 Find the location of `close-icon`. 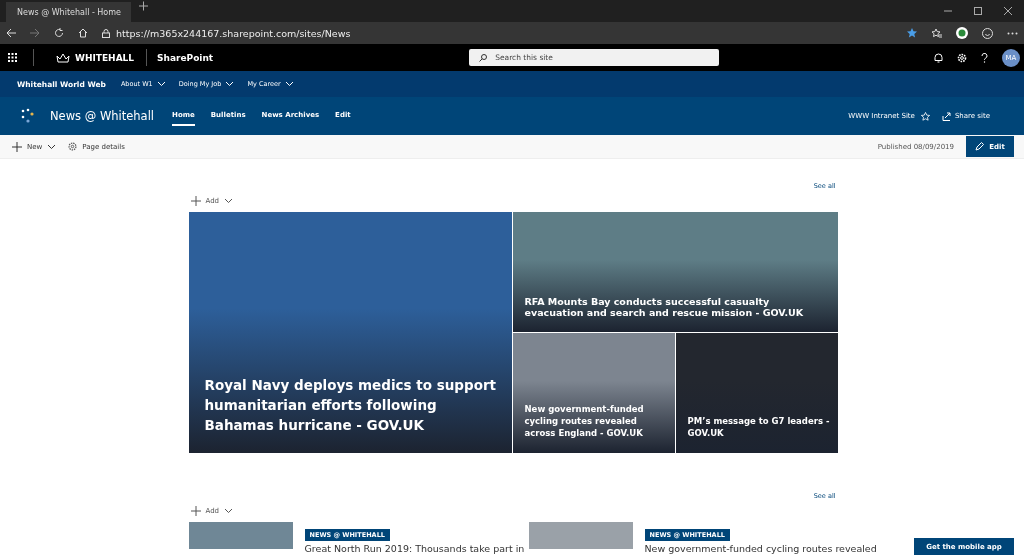

close-icon is located at coordinates (1008, 11).